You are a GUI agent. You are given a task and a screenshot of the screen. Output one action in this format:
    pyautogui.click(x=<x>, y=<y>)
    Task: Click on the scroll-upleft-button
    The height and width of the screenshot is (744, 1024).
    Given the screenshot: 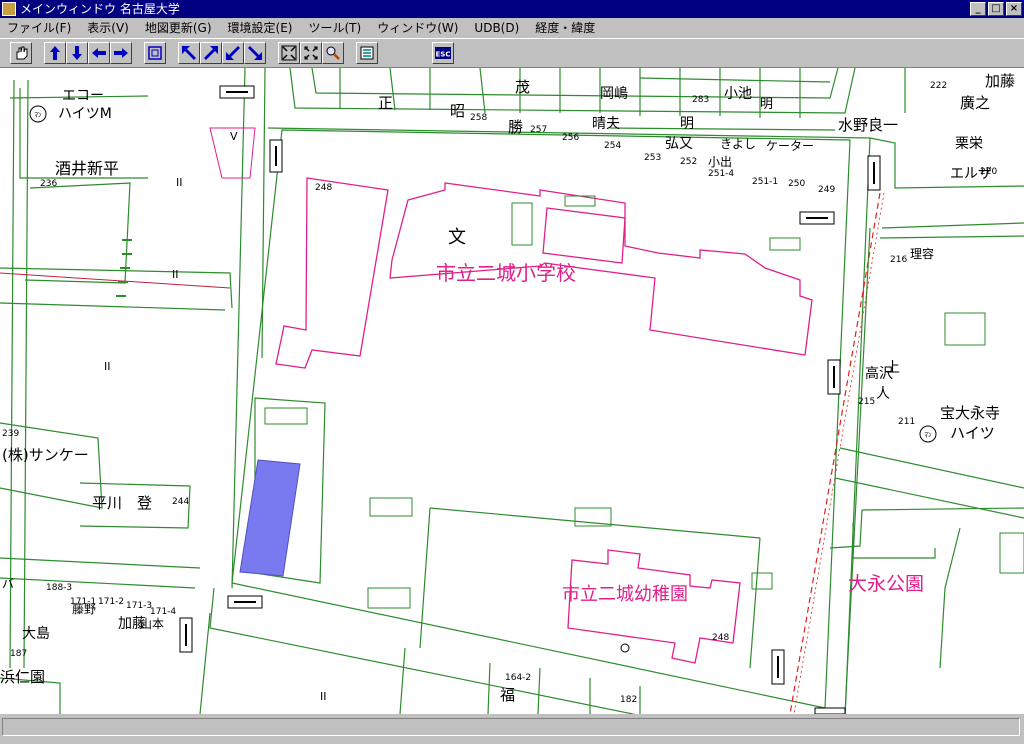 What is the action you would take?
    pyautogui.click(x=189, y=53)
    